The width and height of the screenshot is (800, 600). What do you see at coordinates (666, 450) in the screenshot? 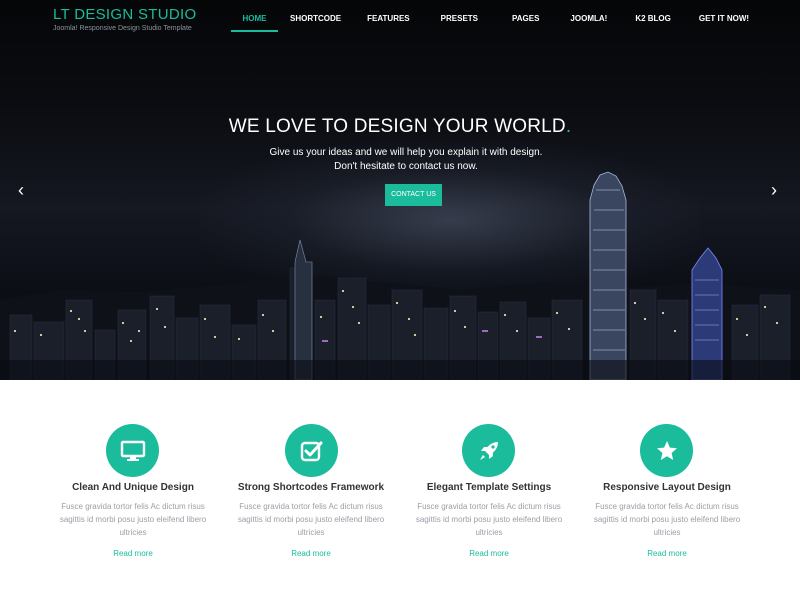
I see `star-icon` at bounding box center [666, 450].